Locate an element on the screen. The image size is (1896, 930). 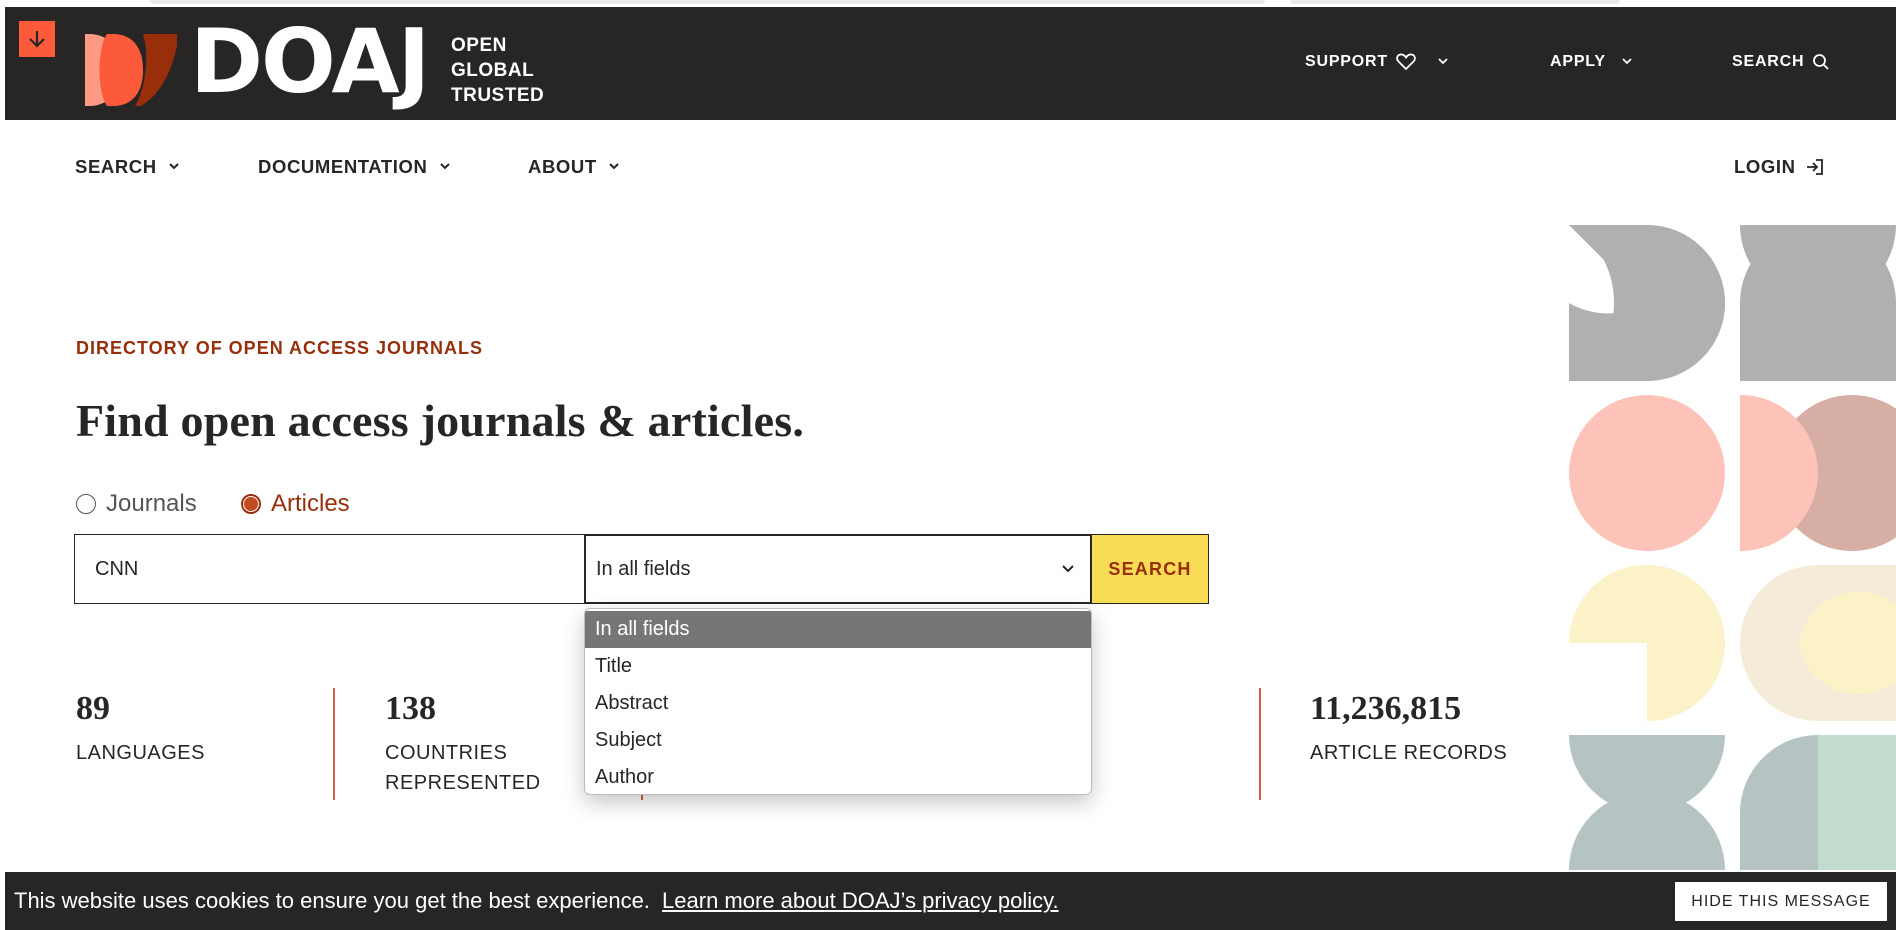
skip-to-content-button is located at coordinates (37, 39).